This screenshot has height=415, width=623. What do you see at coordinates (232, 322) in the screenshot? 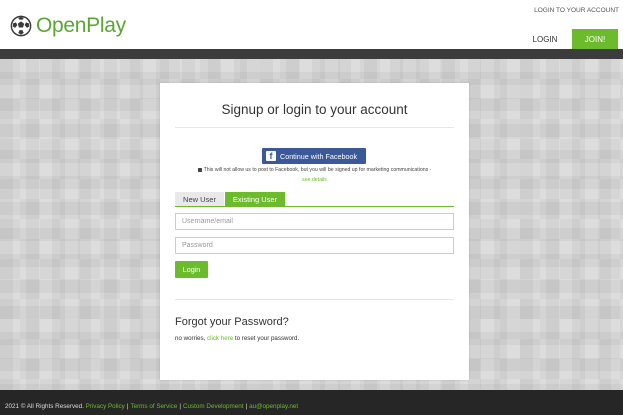
I see `forgot-password-heading: Forgot your Password?` at bounding box center [232, 322].